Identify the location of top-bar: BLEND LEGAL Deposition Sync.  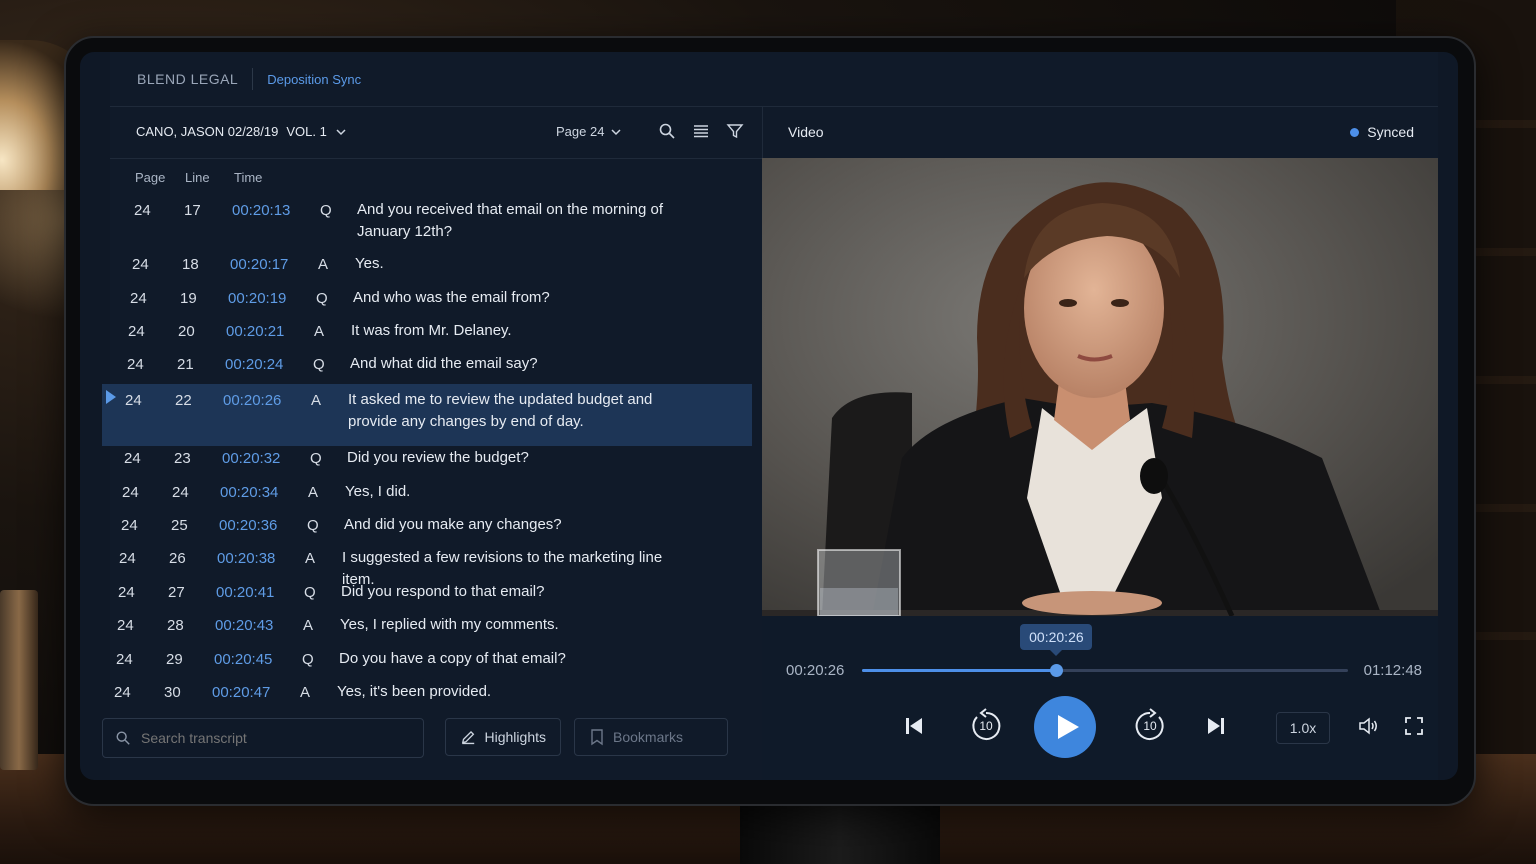
(774, 79).